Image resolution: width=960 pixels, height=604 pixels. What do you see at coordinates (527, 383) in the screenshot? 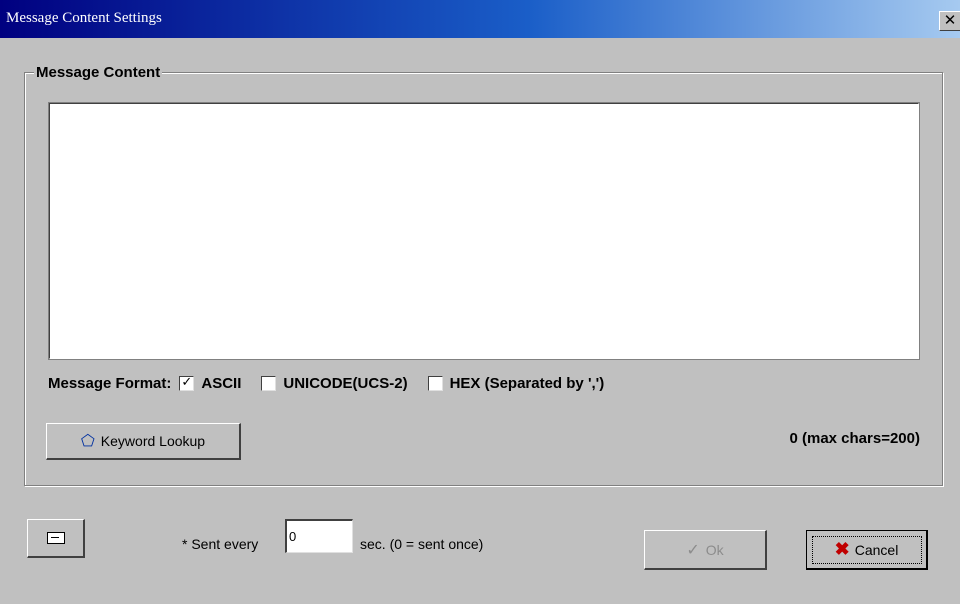
I see `hex-label: HEX (Separated by ',')` at bounding box center [527, 383].